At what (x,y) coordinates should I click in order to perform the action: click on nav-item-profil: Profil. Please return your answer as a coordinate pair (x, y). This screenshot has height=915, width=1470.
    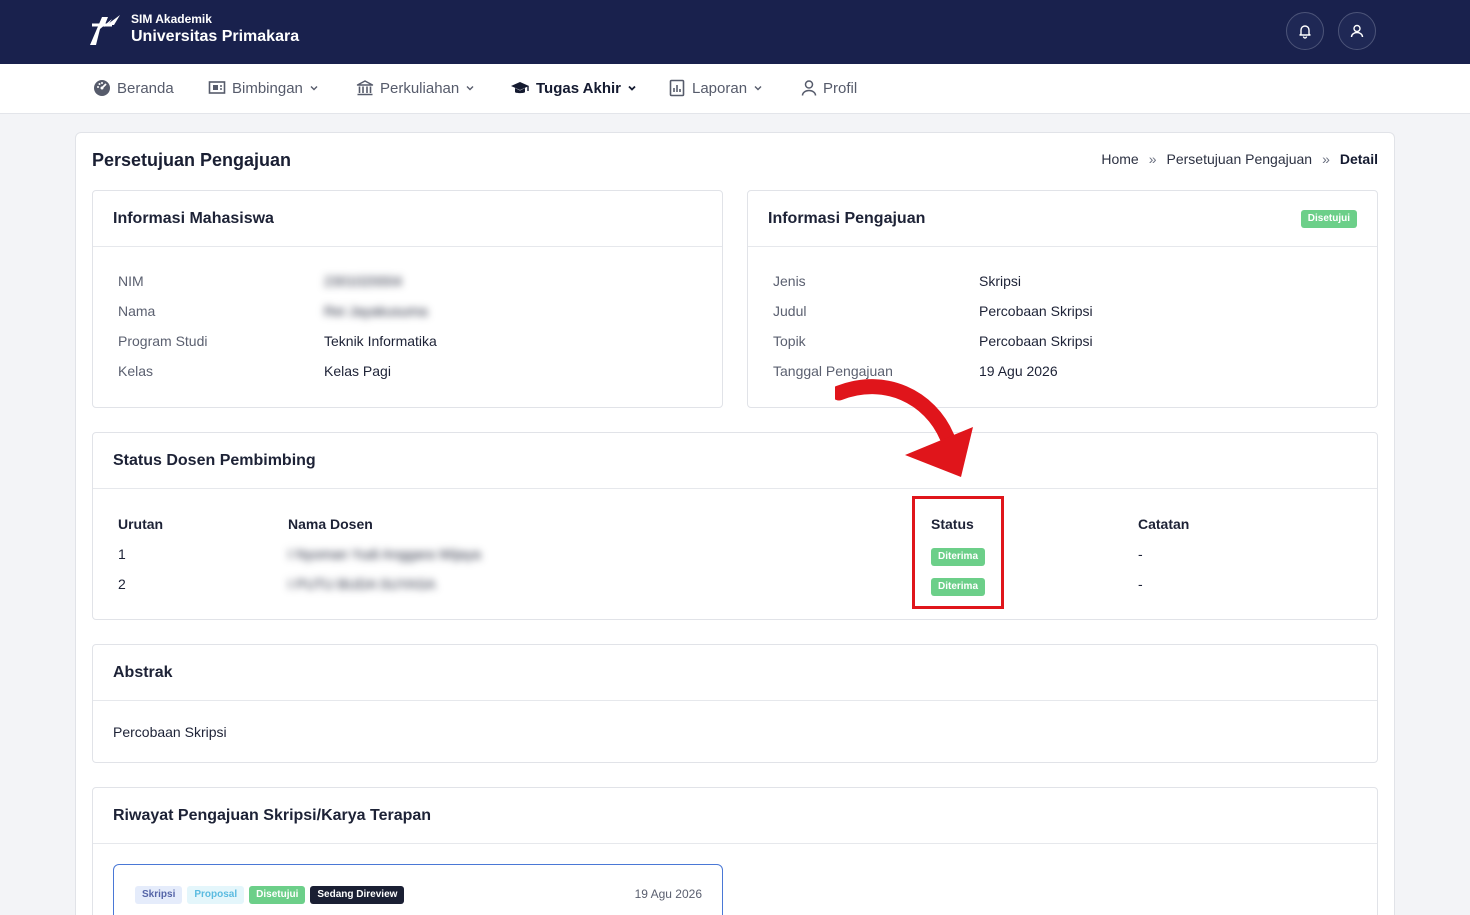
    Looking at the image, I should click on (829, 88).